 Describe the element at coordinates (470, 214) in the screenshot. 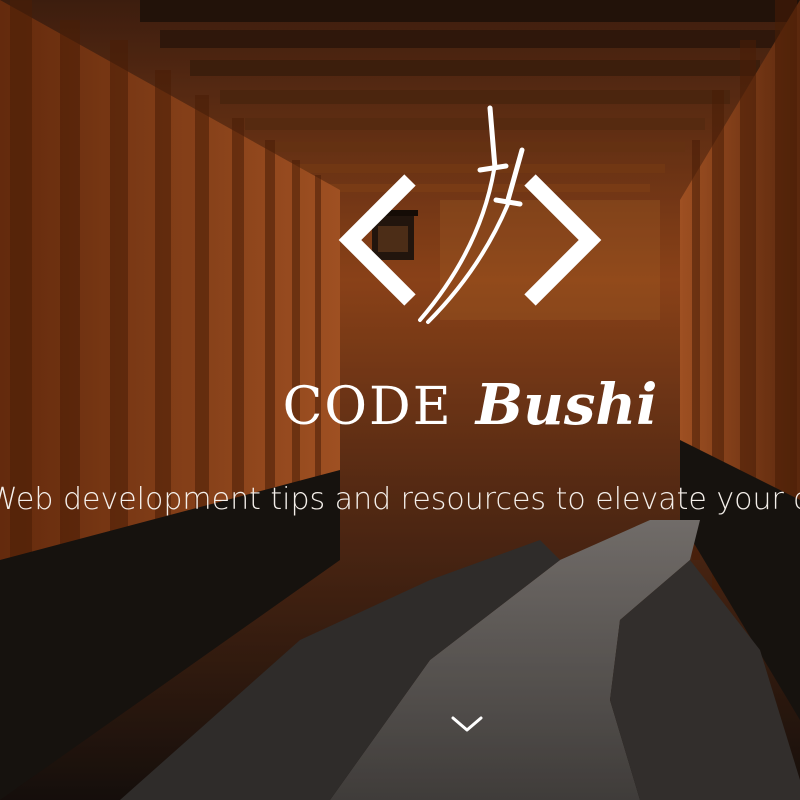

I see `code-brackets-katana-icon` at that location.